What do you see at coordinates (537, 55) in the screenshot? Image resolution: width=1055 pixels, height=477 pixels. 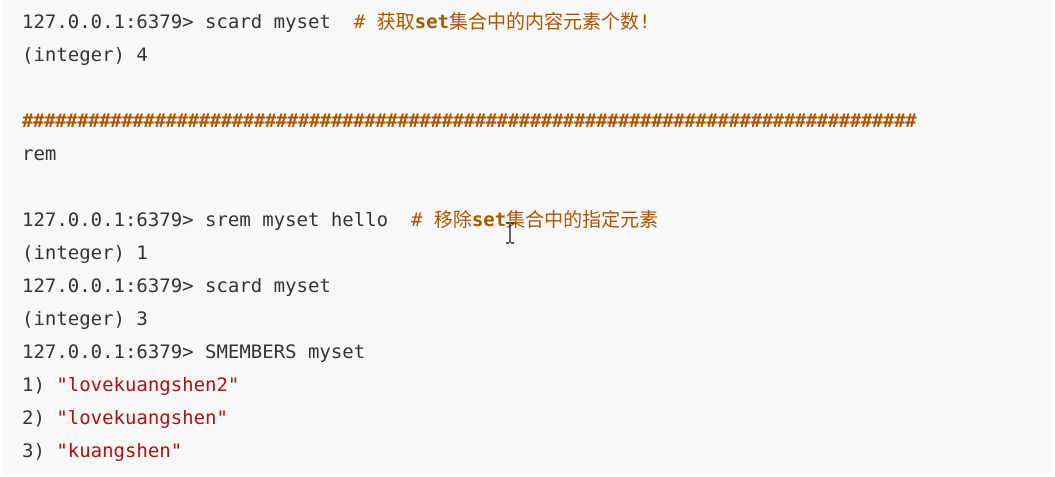 I see `code-line: (integer) 4` at bounding box center [537, 55].